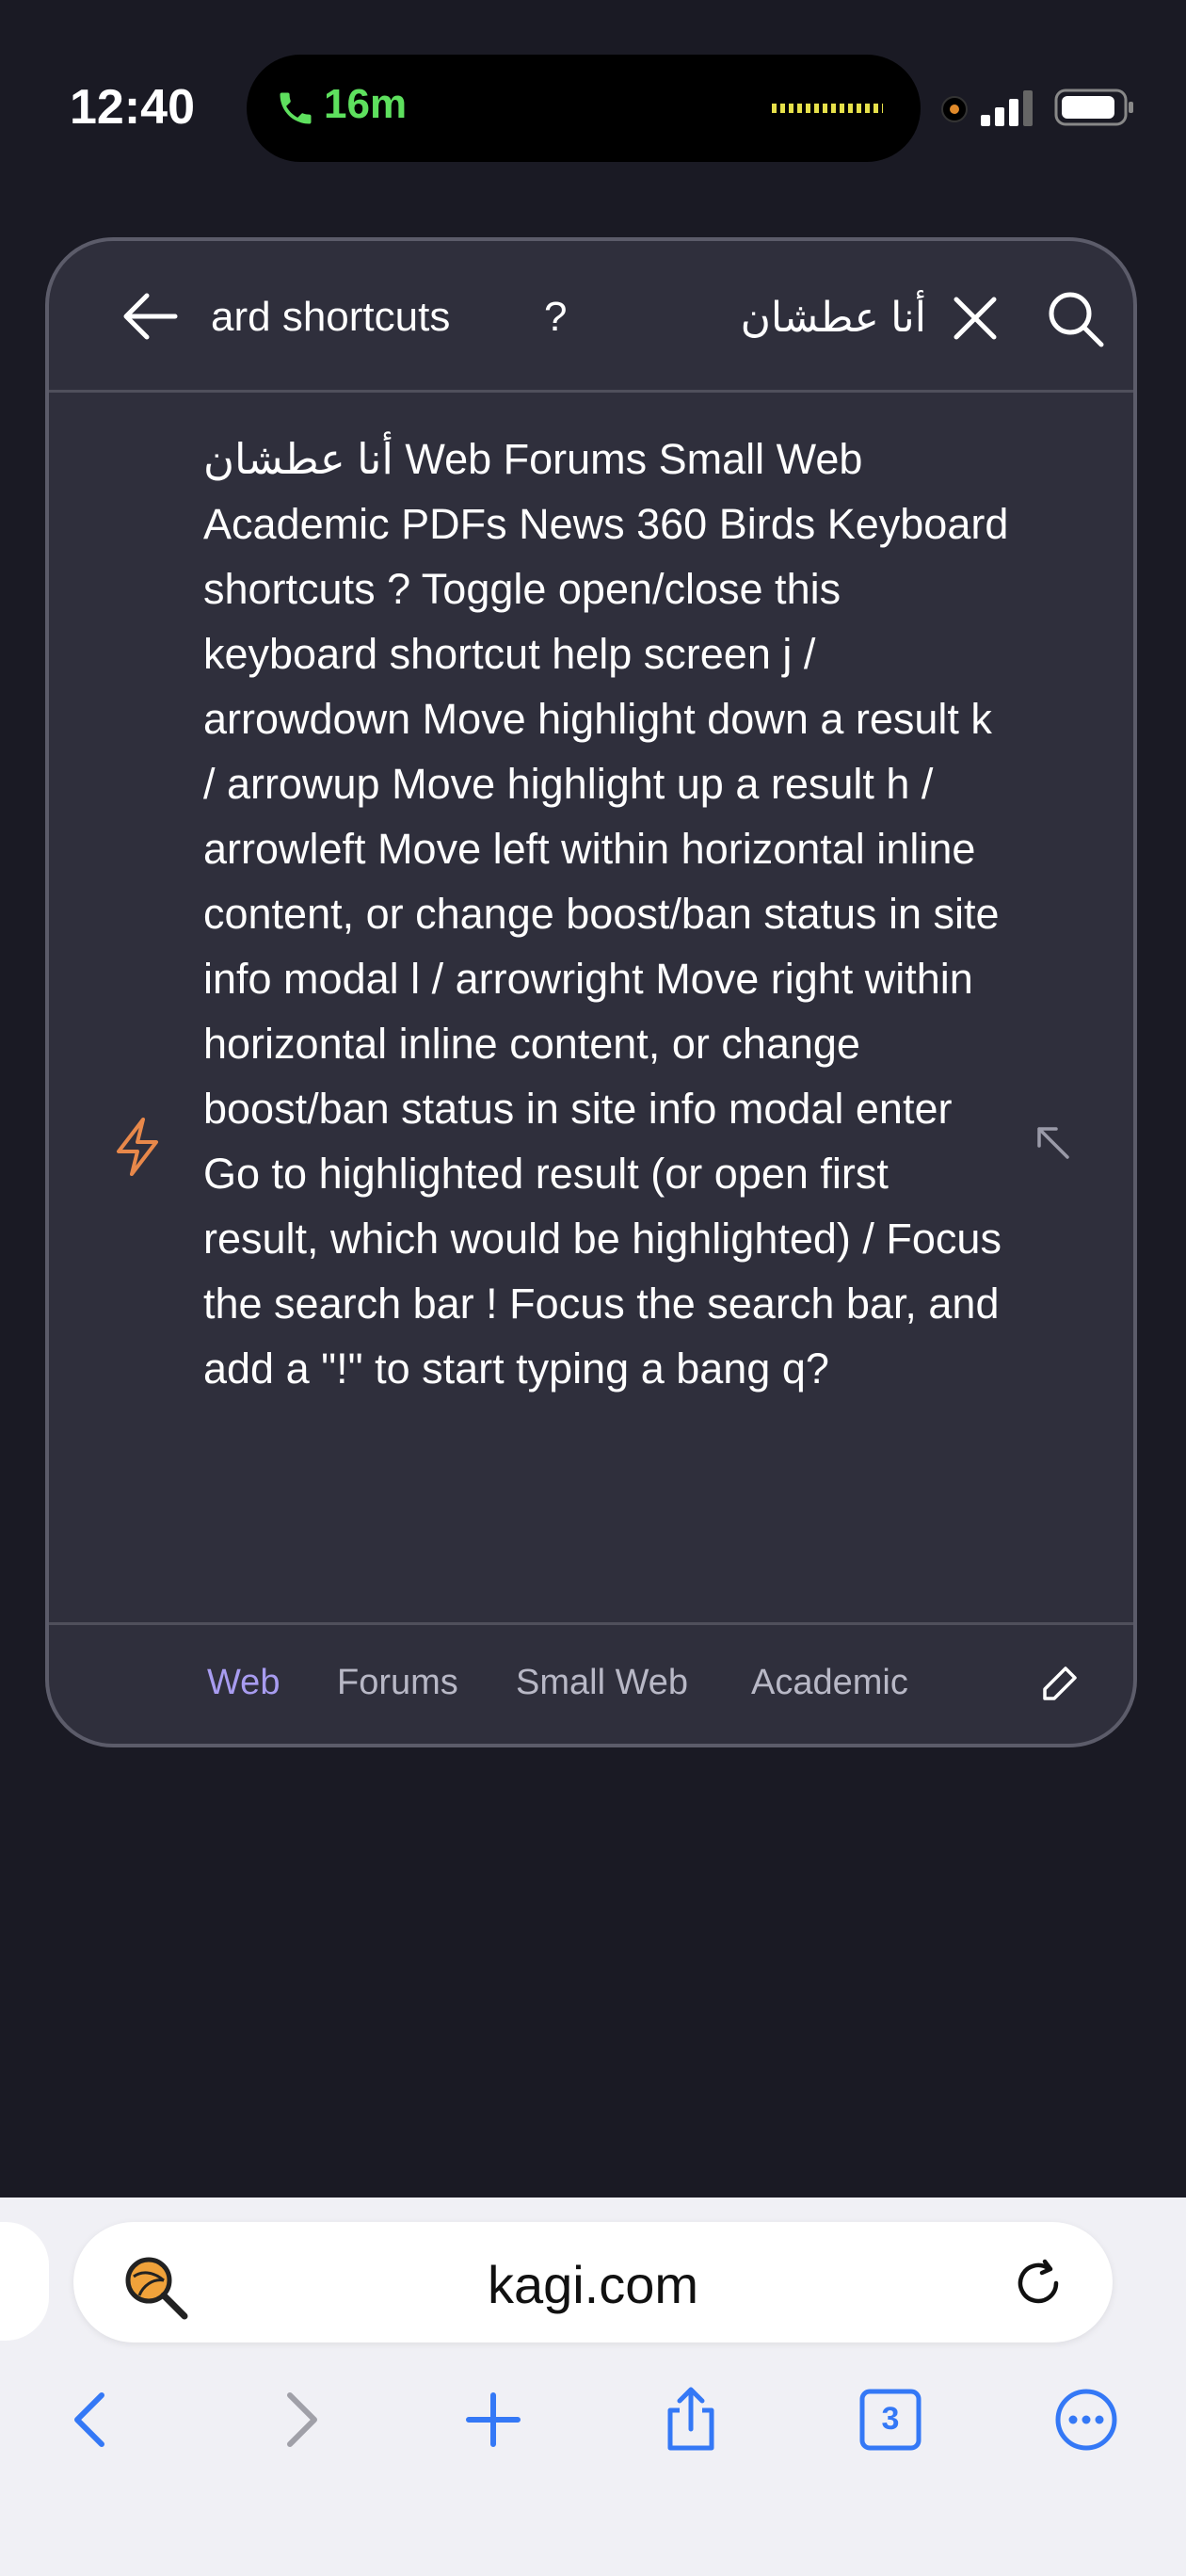 This screenshot has height=2576, width=1186. Describe the element at coordinates (296, 108) in the screenshot. I see `phone-icon` at that location.